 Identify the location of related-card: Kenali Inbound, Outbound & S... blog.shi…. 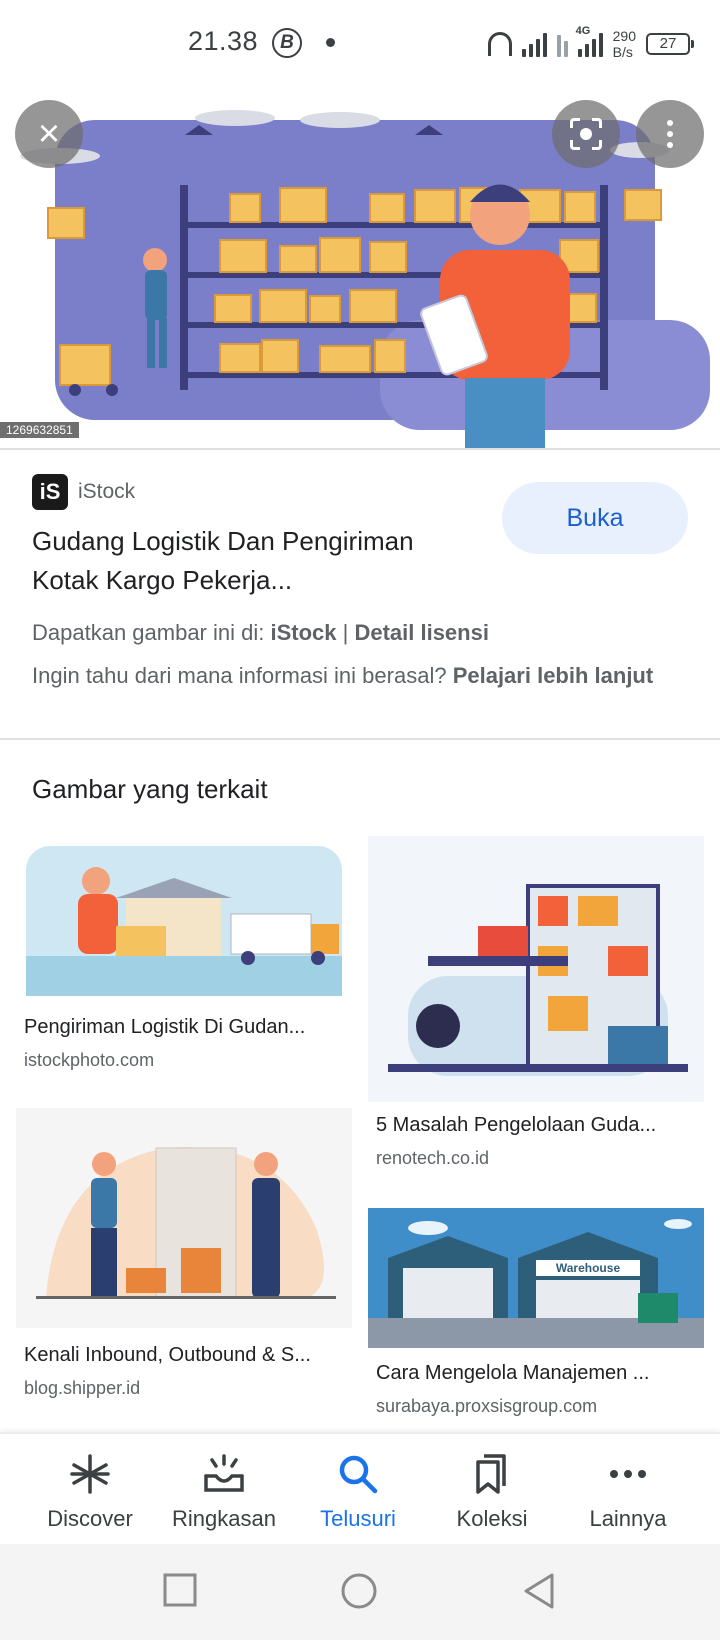
(184, 1256).